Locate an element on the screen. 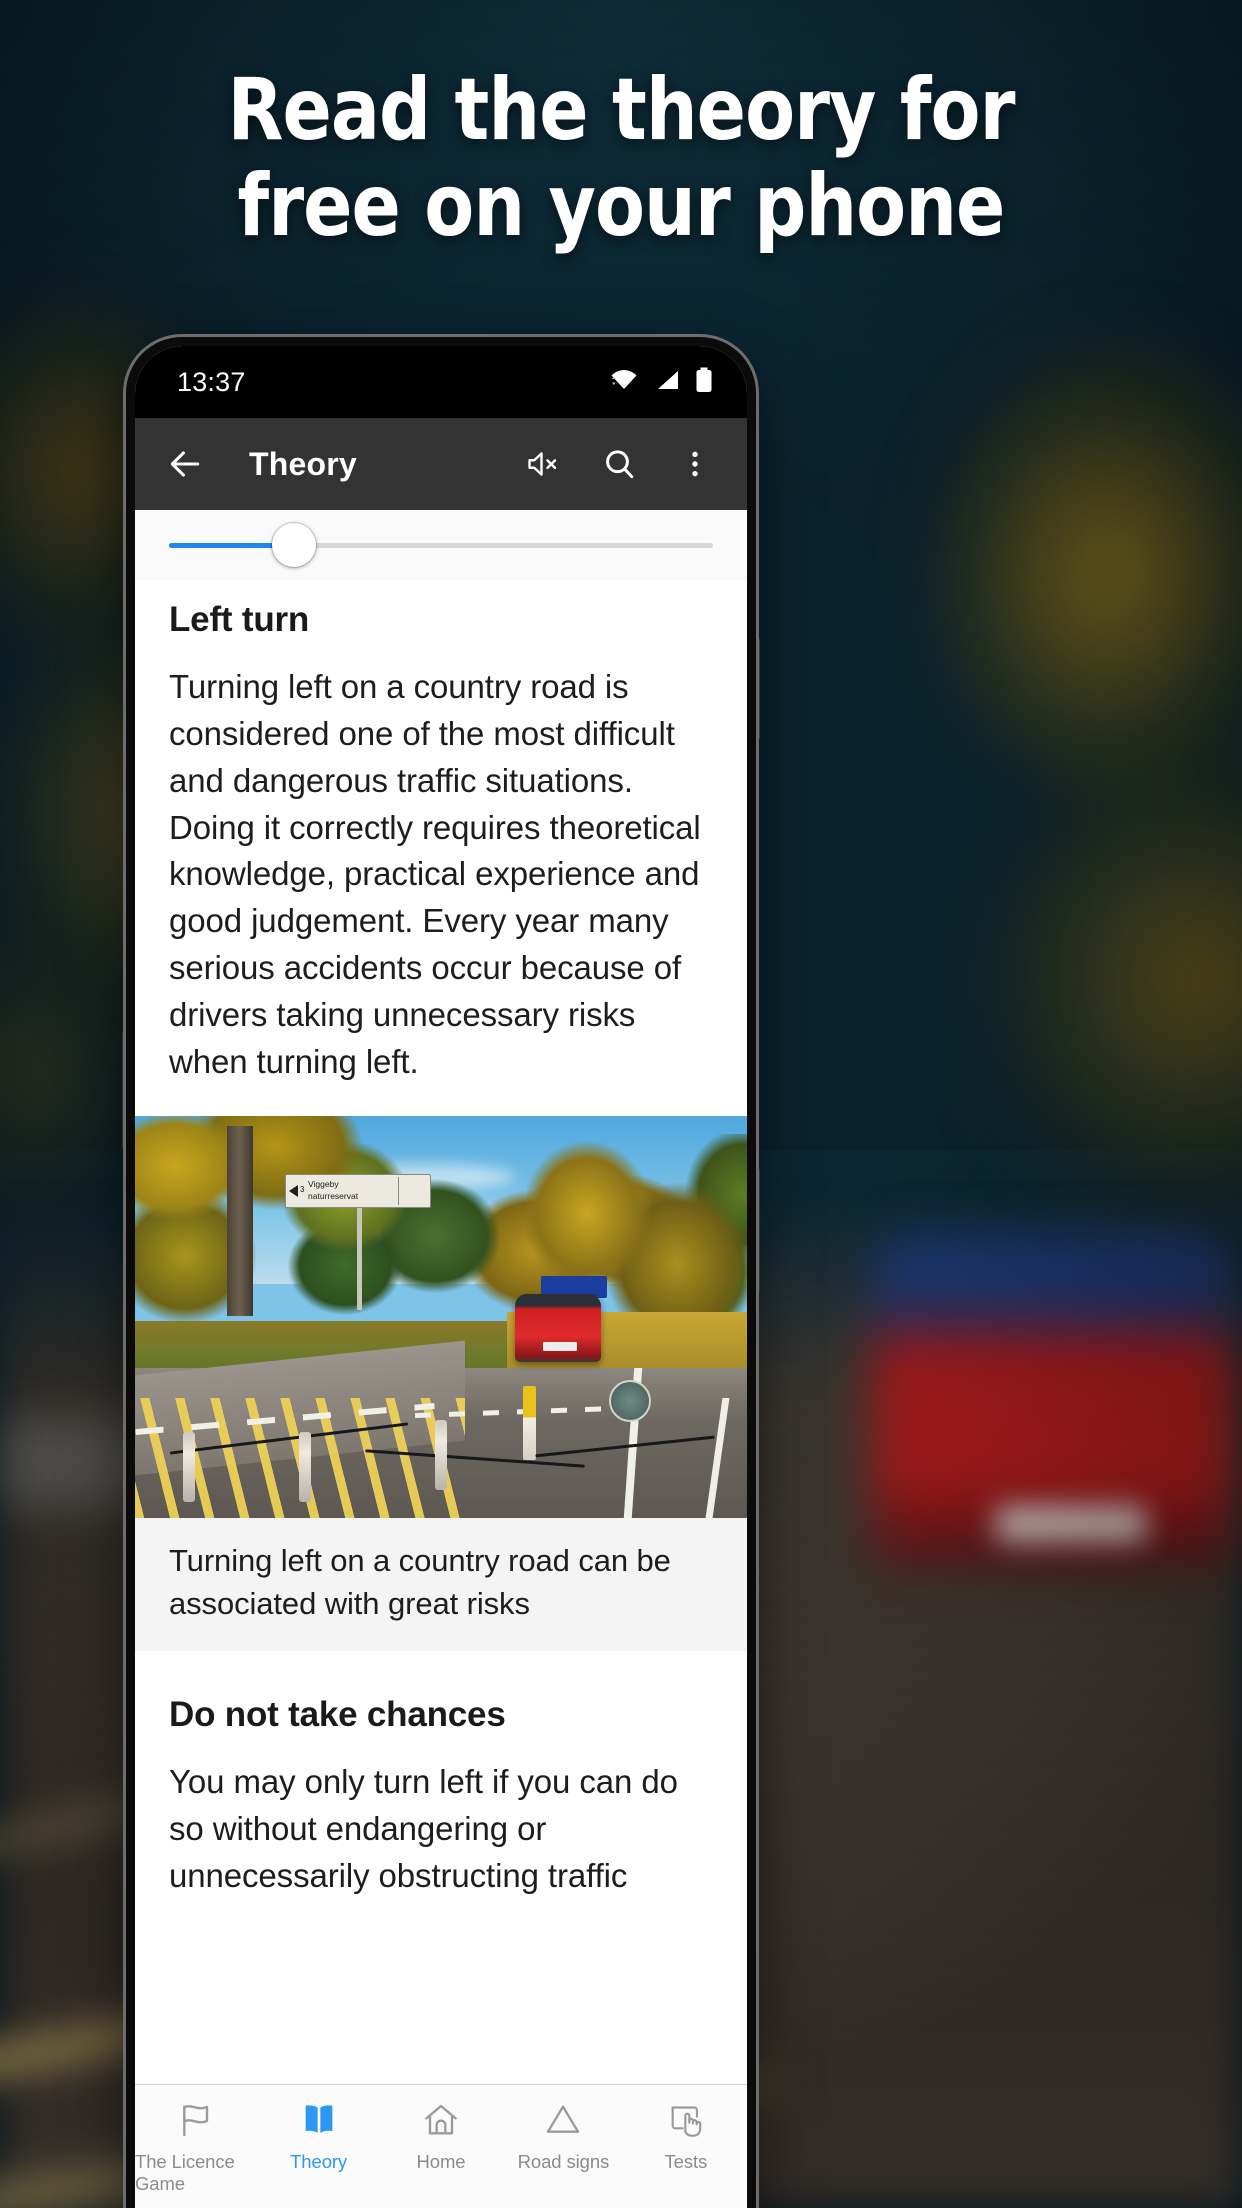 The height and width of the screenshot is (2208, 1242). headline-line-2: free on your phone is located at coordinates (621, 206).